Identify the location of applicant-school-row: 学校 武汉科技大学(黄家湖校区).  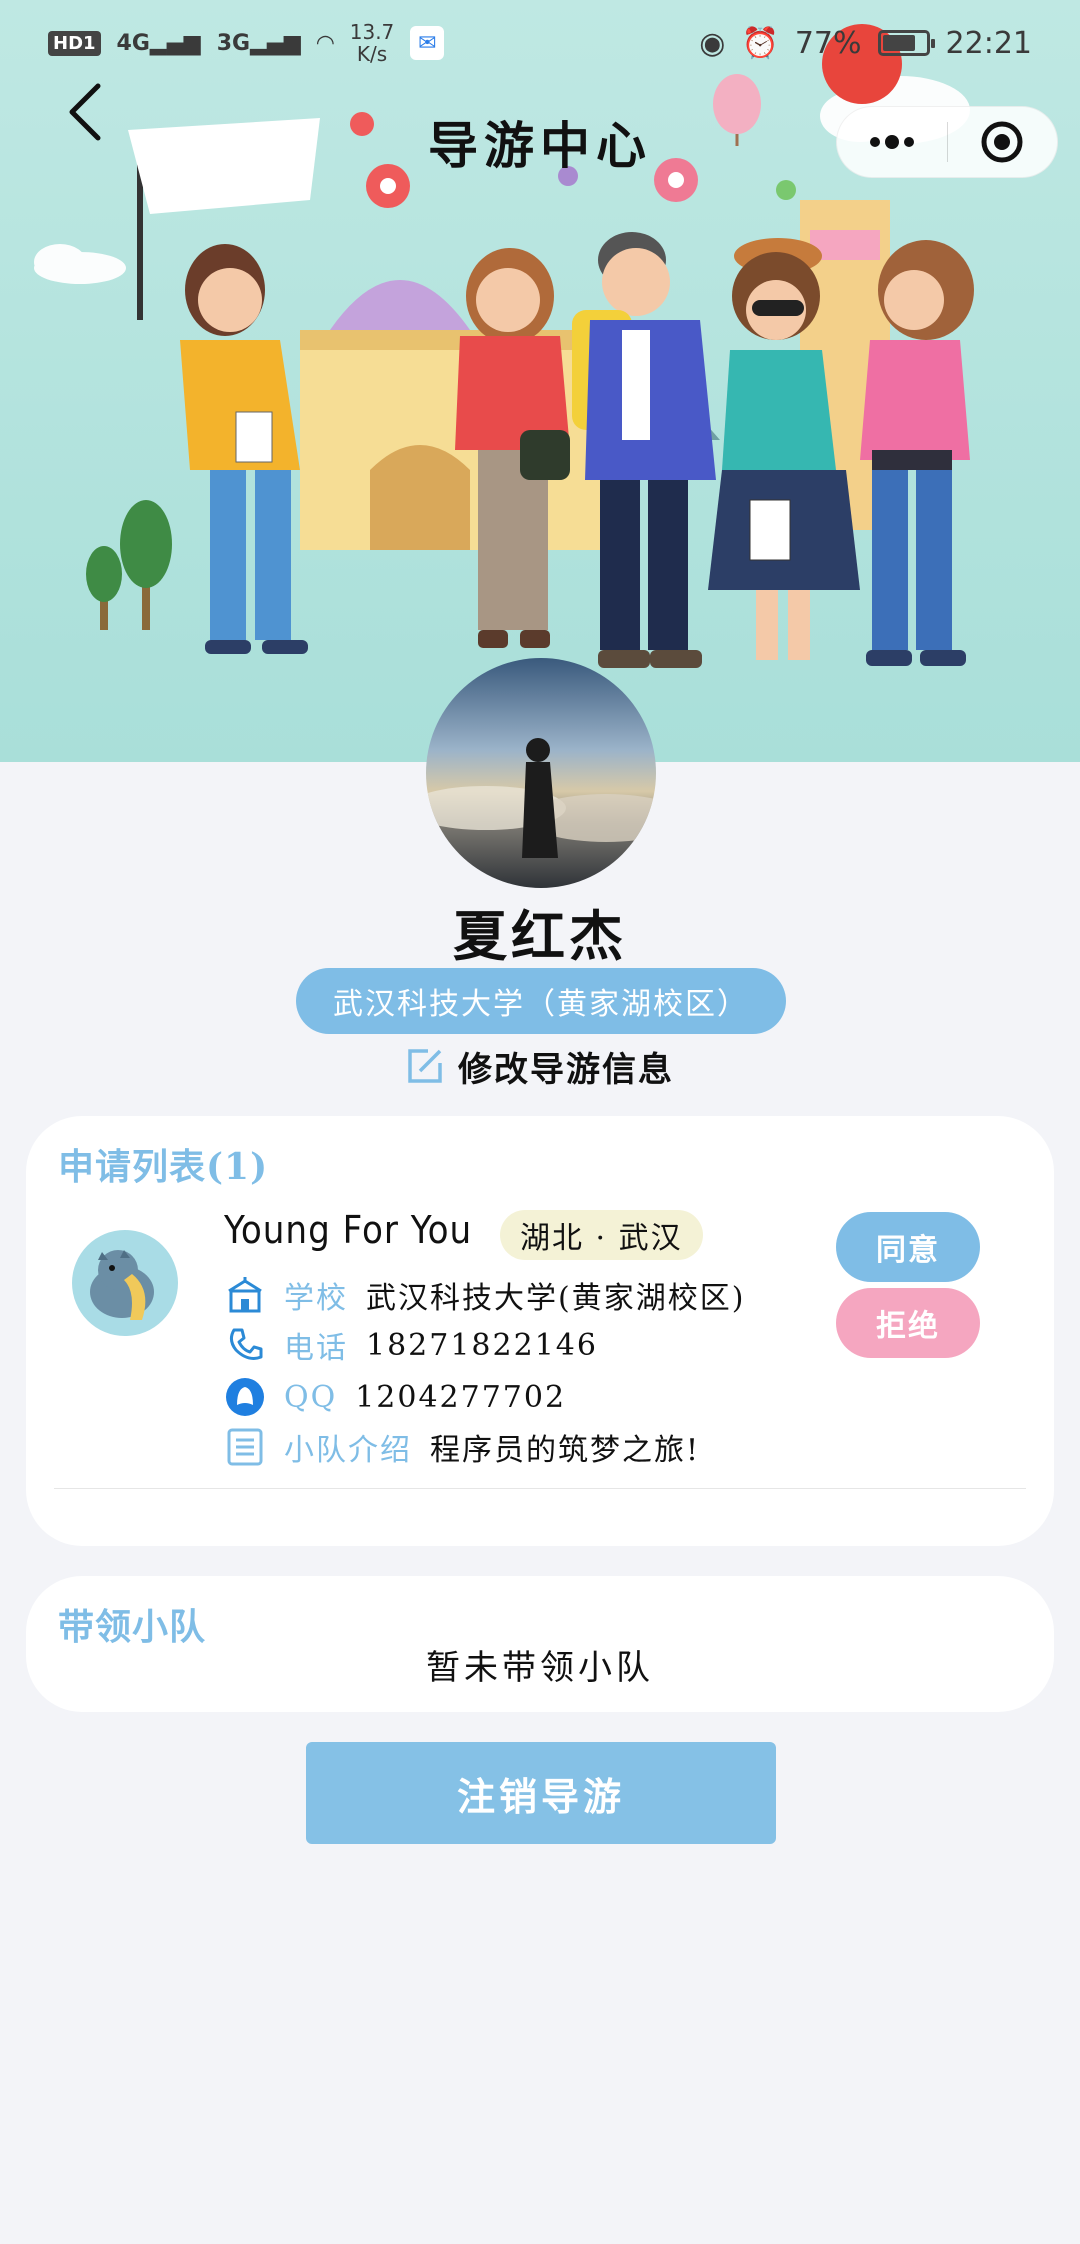
(484, 1295).